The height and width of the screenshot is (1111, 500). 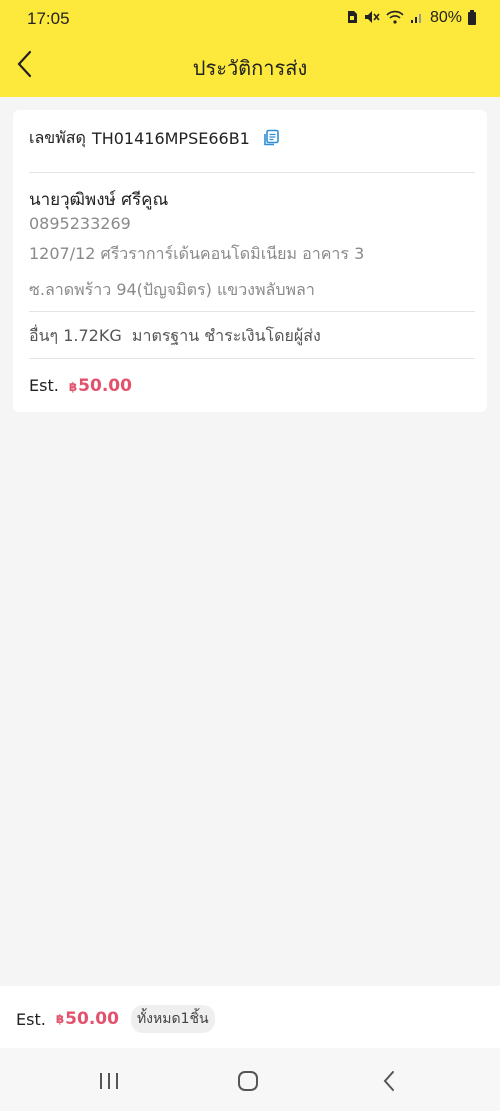 I want to click on tracking-row: เลขพัสดุ TH01416MPSE66B1, so click(x=250, y=138).